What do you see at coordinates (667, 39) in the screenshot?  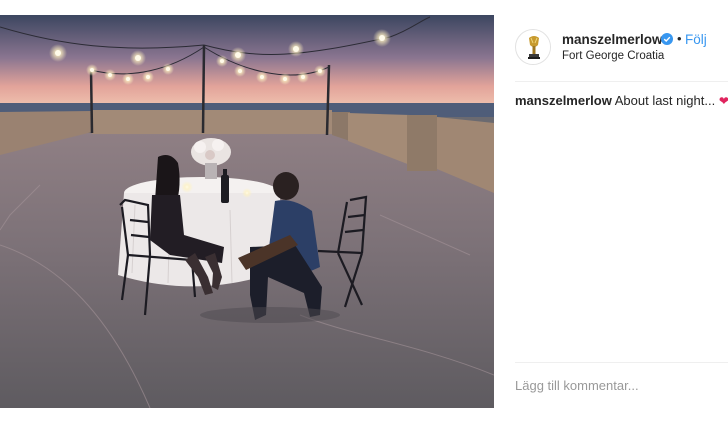 I see `verified-badge-icon` at bounding box center [667, 39].